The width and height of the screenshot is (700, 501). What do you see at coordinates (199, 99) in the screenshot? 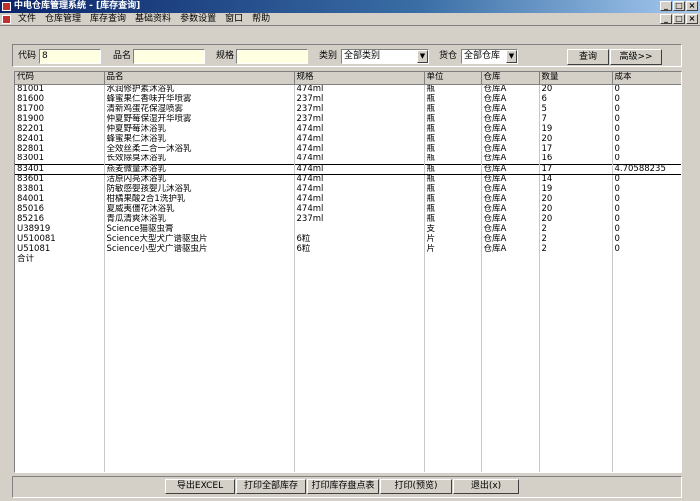
I see `cell-name: 蜂蜜果仁香味开华喷雾` at bounding box center [199, 99].